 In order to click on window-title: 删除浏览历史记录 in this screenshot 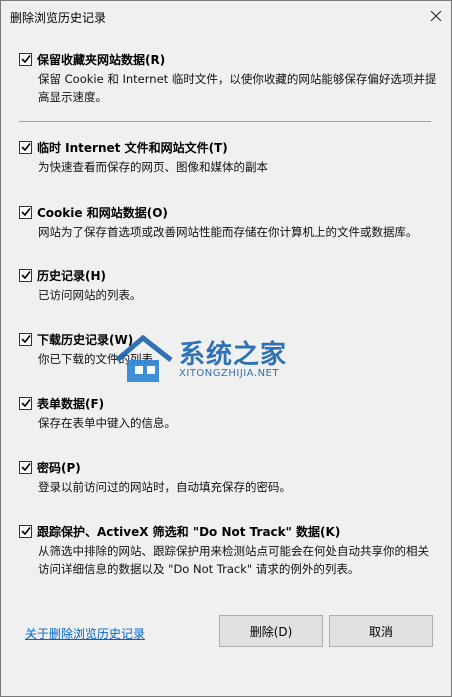, I will do `click(58, 18)`.